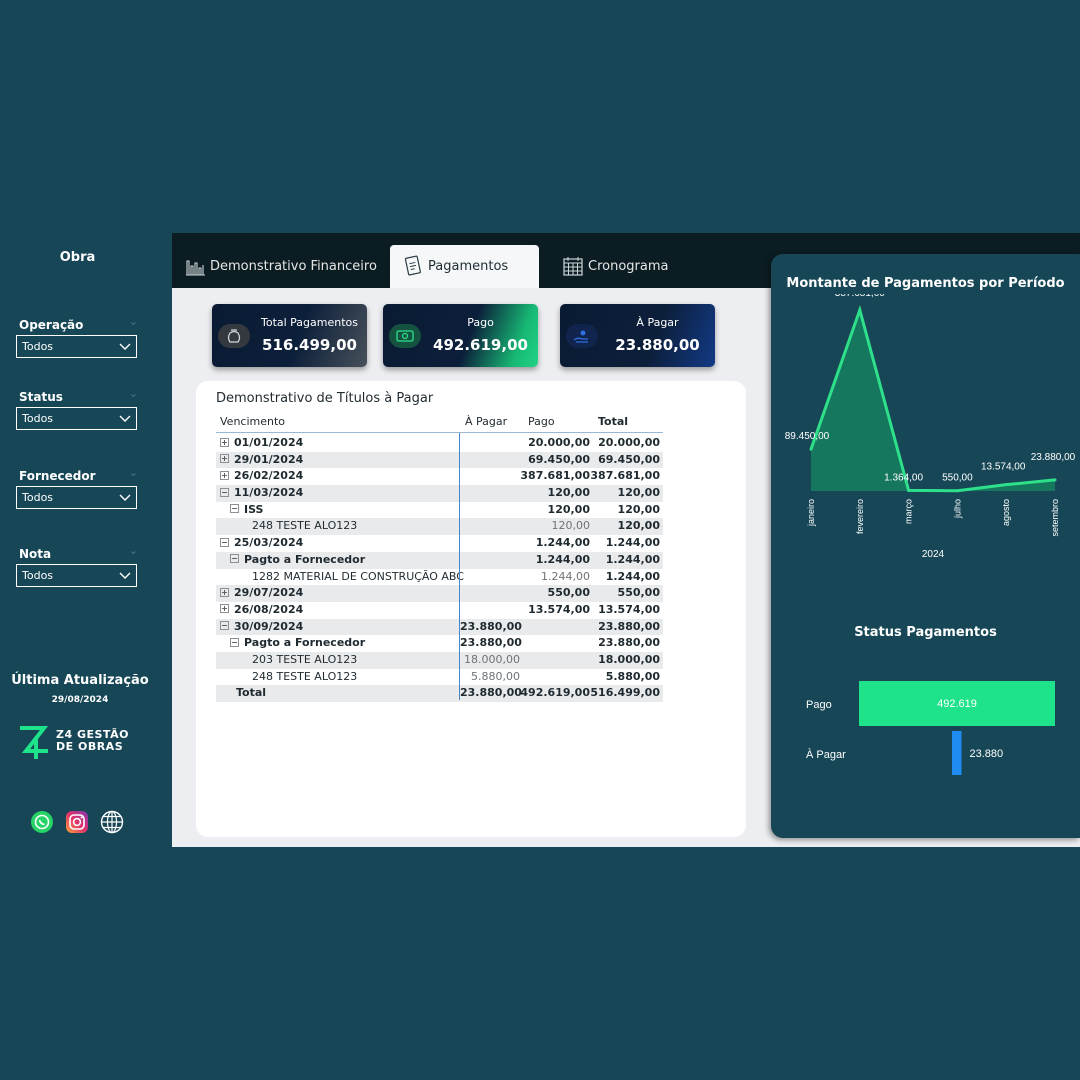  I want to click on last-update-date: 29/08/2024, so click(80, 700).